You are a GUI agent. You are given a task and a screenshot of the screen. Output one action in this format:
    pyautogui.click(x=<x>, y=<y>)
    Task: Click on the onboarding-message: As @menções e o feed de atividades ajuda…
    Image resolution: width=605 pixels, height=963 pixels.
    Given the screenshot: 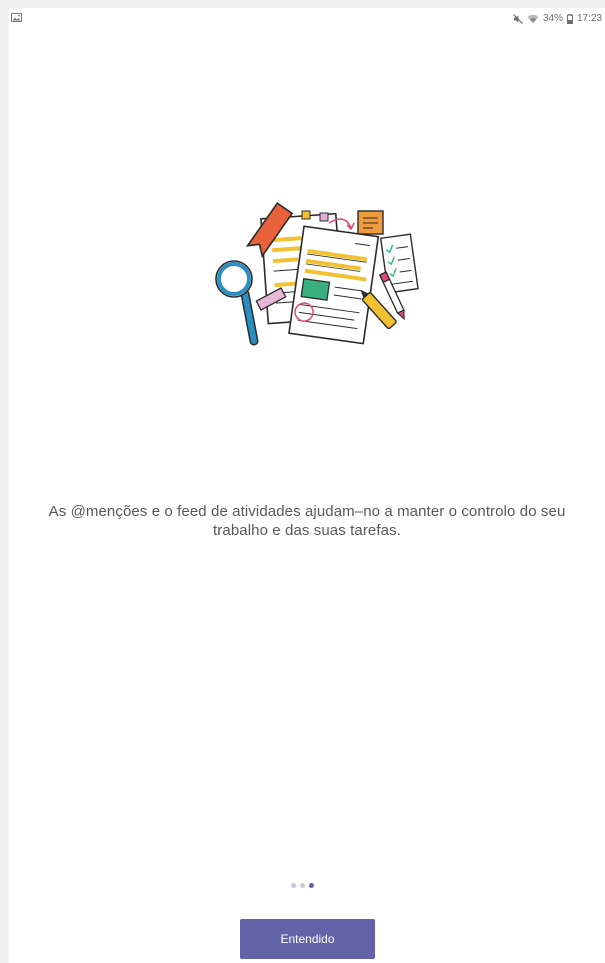 What is the action you would take?
    pyautogui.click(x=307, y=521)
    